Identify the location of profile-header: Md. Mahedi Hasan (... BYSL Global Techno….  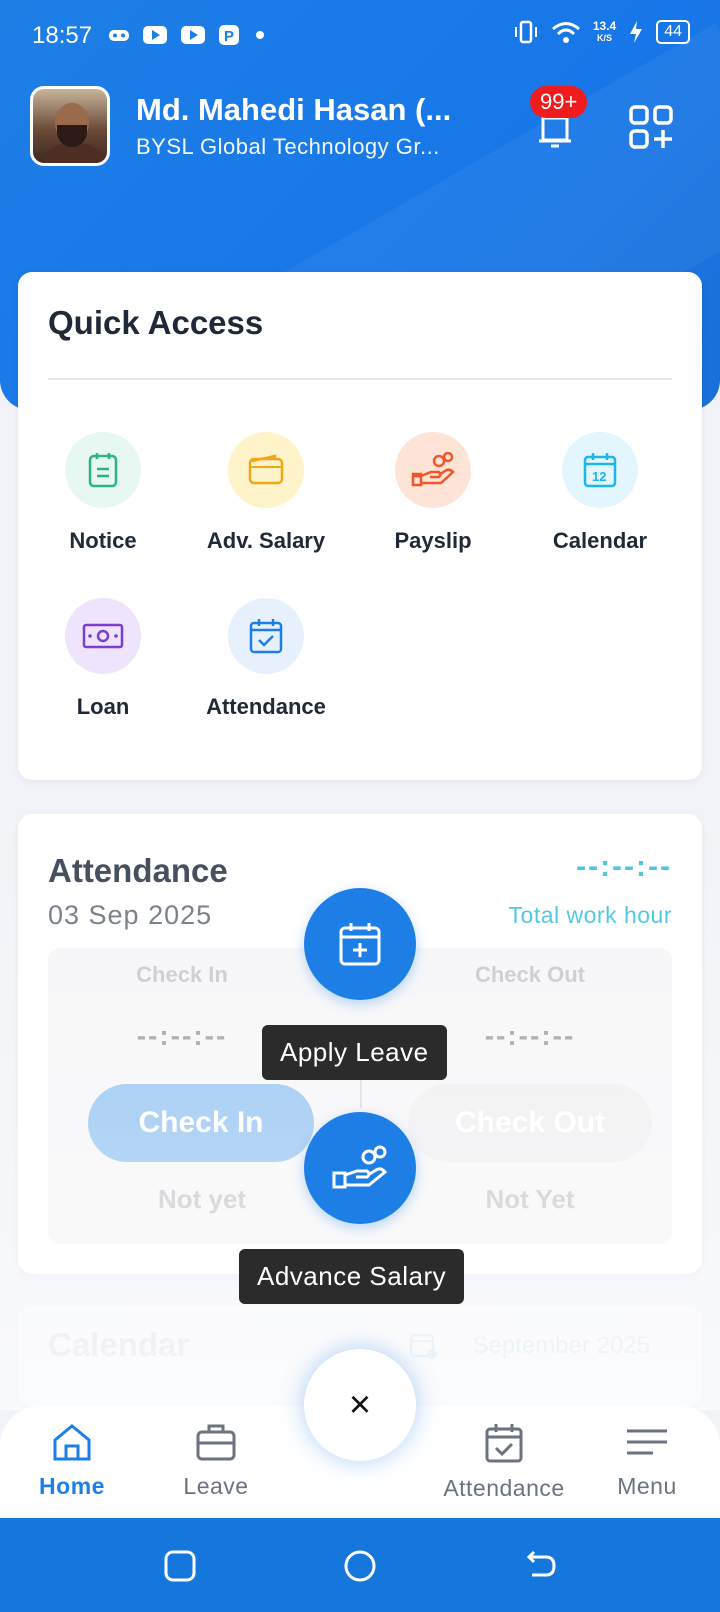
(240, 126).